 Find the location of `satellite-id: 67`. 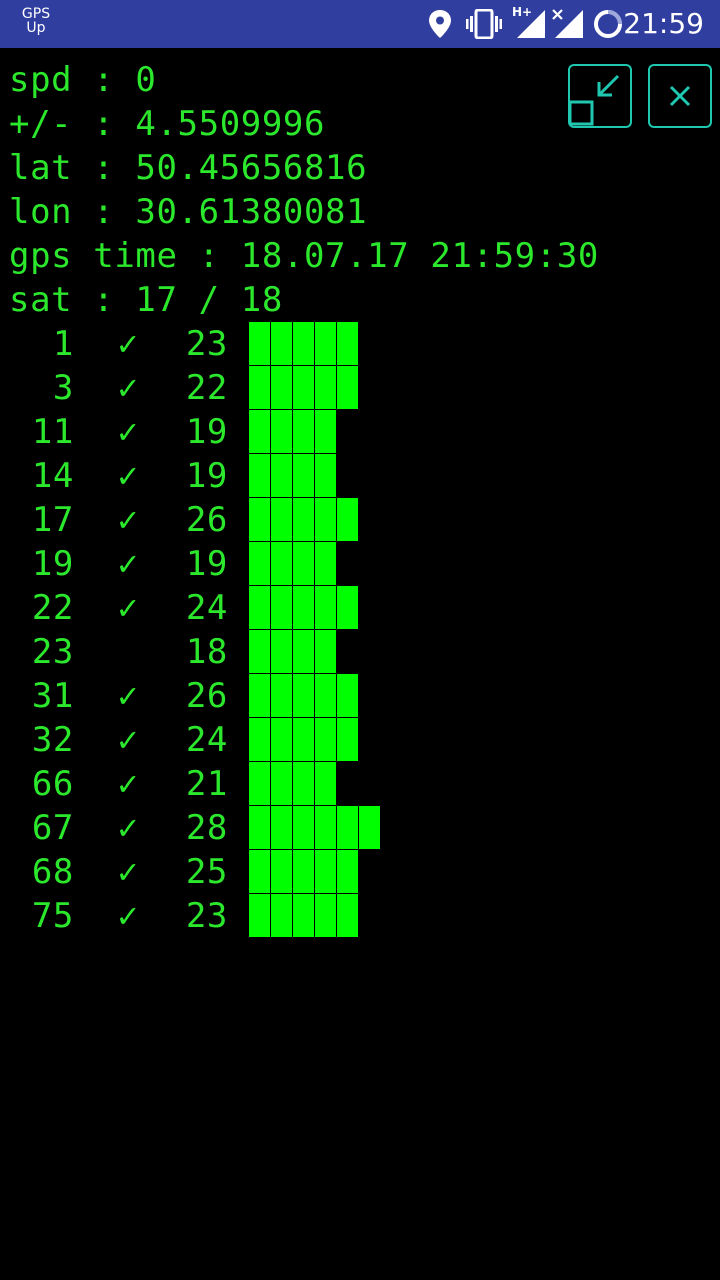

satellite-id: 67 is located at coordinates (52, 828).